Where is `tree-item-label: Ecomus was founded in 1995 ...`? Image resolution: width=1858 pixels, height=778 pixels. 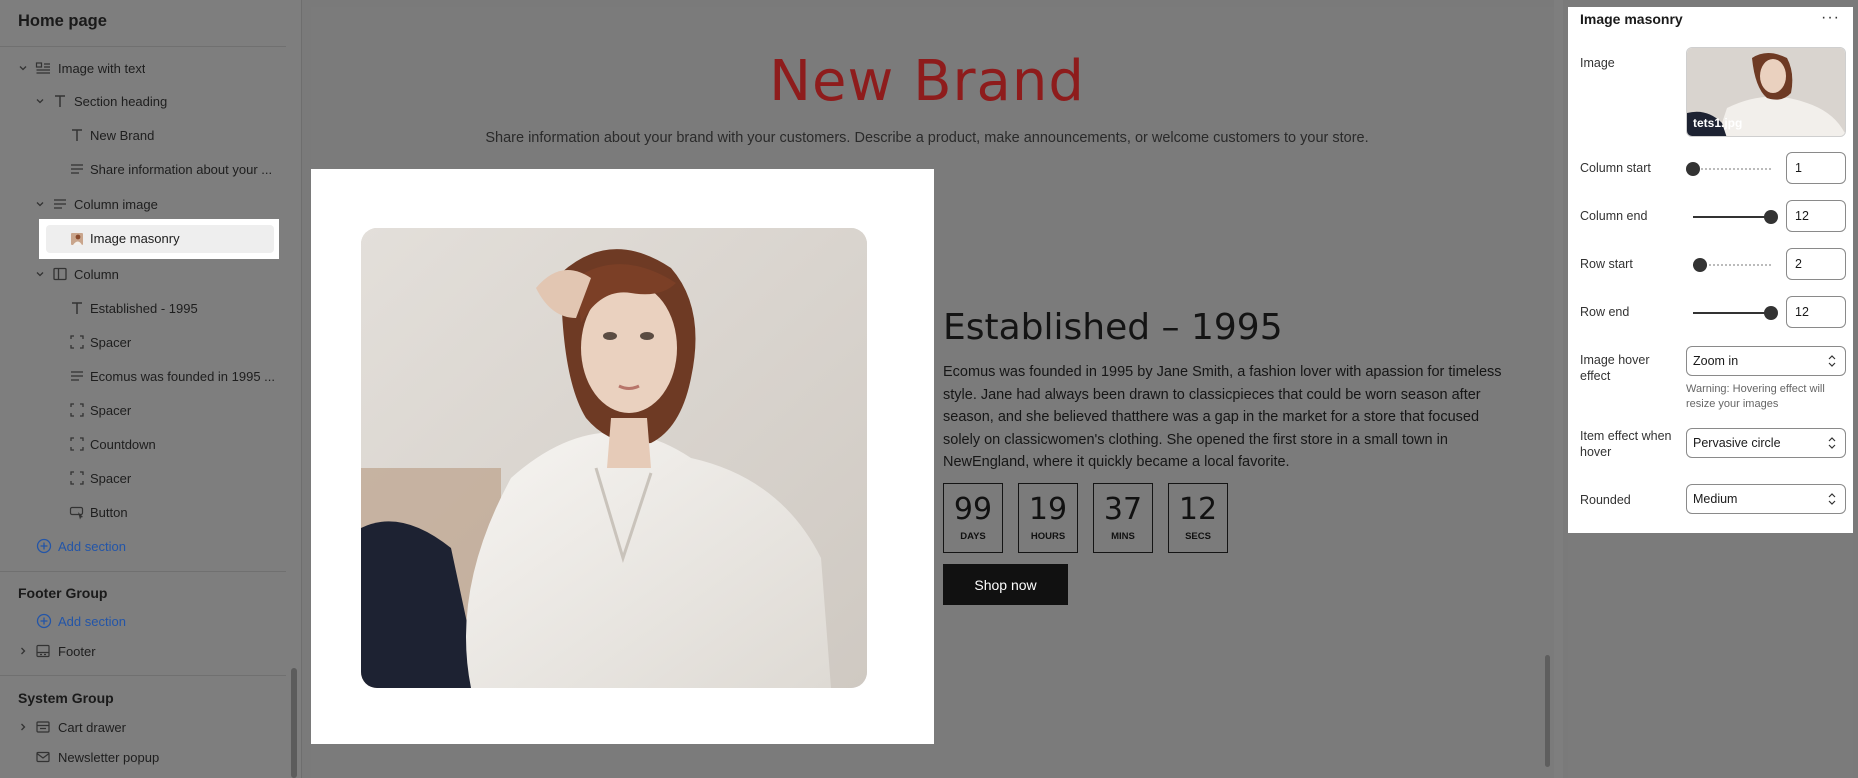
tree-item-label: Ecomus was founded in 1995 ... is located at coordinates (182, 376).